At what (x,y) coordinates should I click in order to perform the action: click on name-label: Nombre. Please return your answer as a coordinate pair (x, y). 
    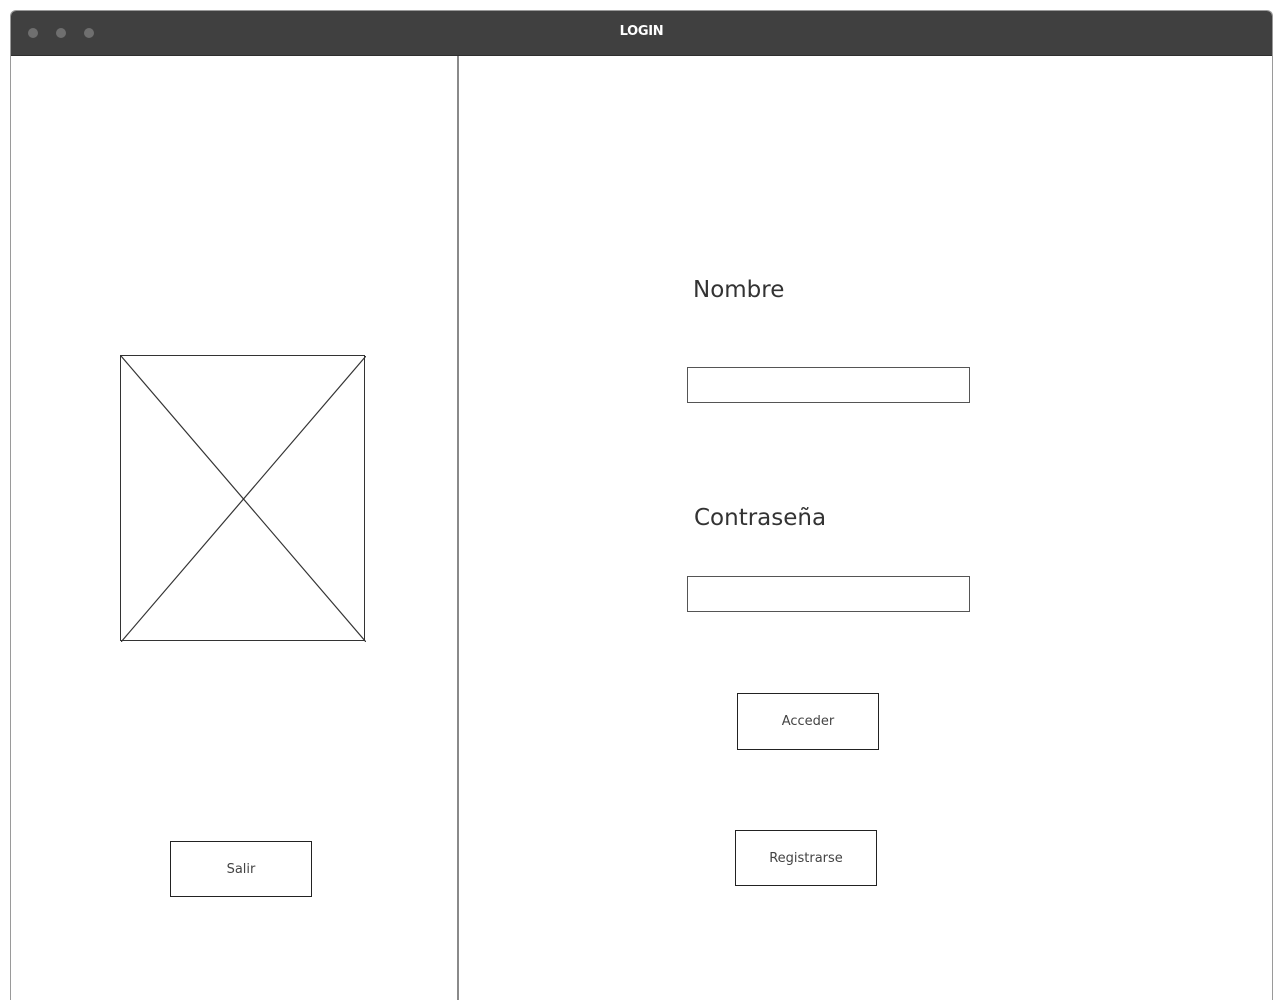
    Looking at the image, I should click on (739, 290).